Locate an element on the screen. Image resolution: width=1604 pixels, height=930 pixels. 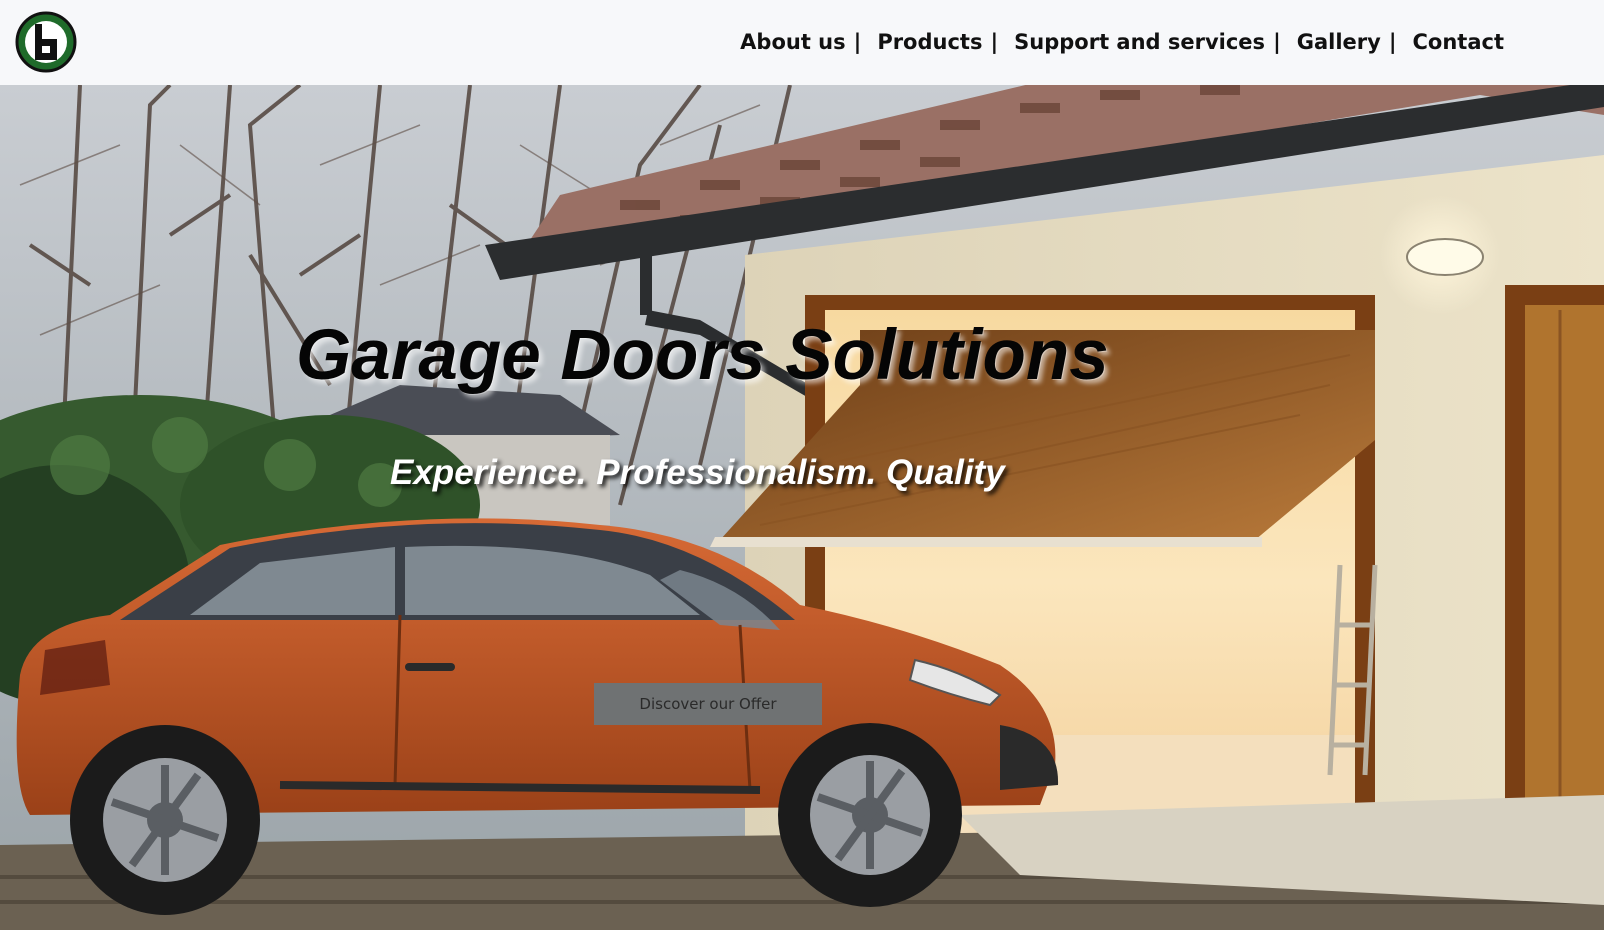
nav-contact: Contact is located at coordinates (1459, 42).